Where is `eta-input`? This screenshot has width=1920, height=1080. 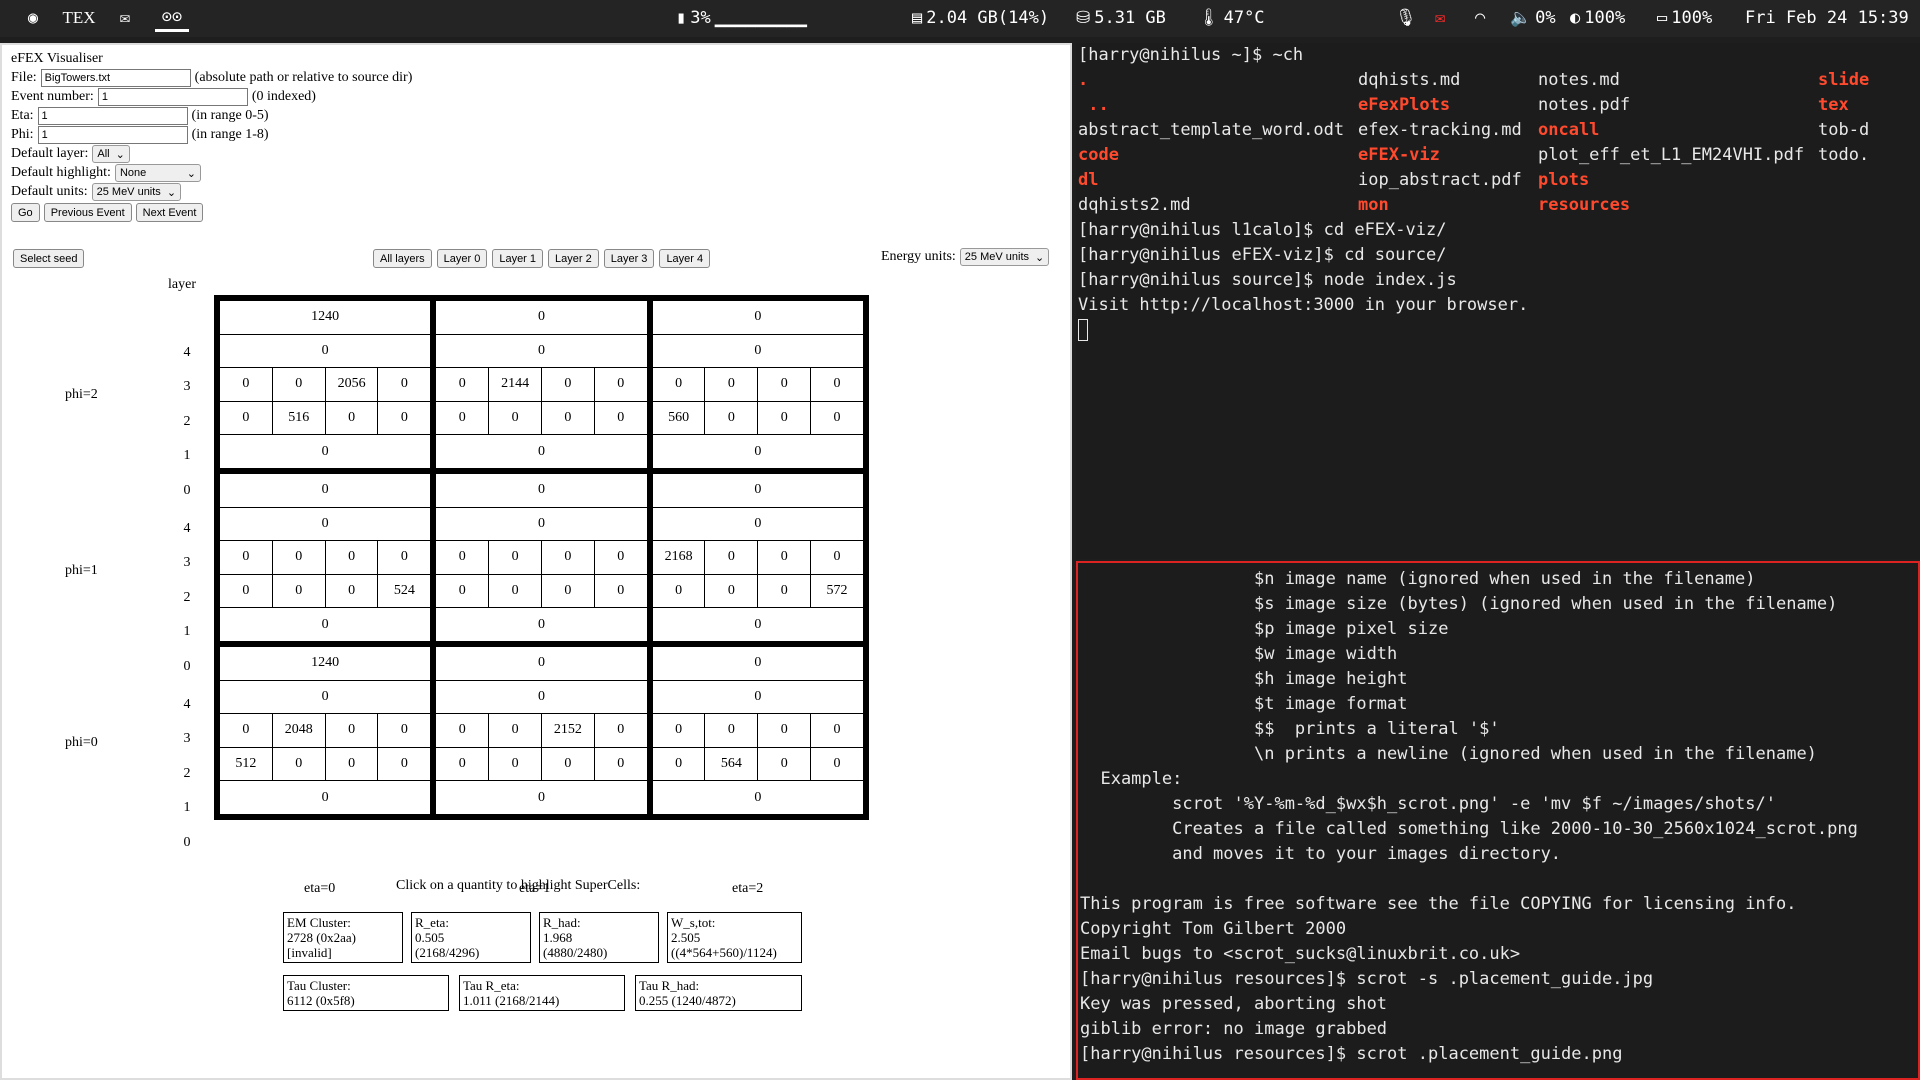 eta-input is located at coordinates (112, 116).